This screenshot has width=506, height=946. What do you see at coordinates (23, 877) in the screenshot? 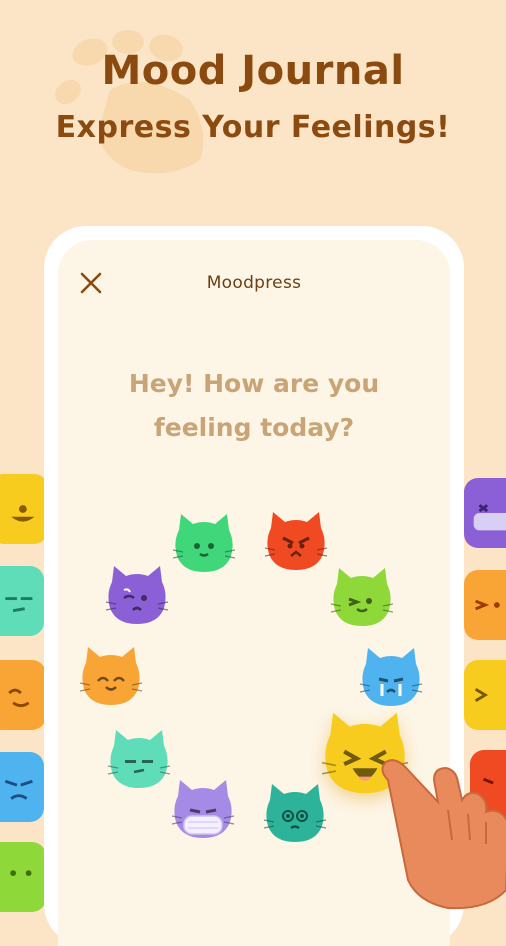
I see `side-tile-lime-cat` at bounding box center [23, 877].